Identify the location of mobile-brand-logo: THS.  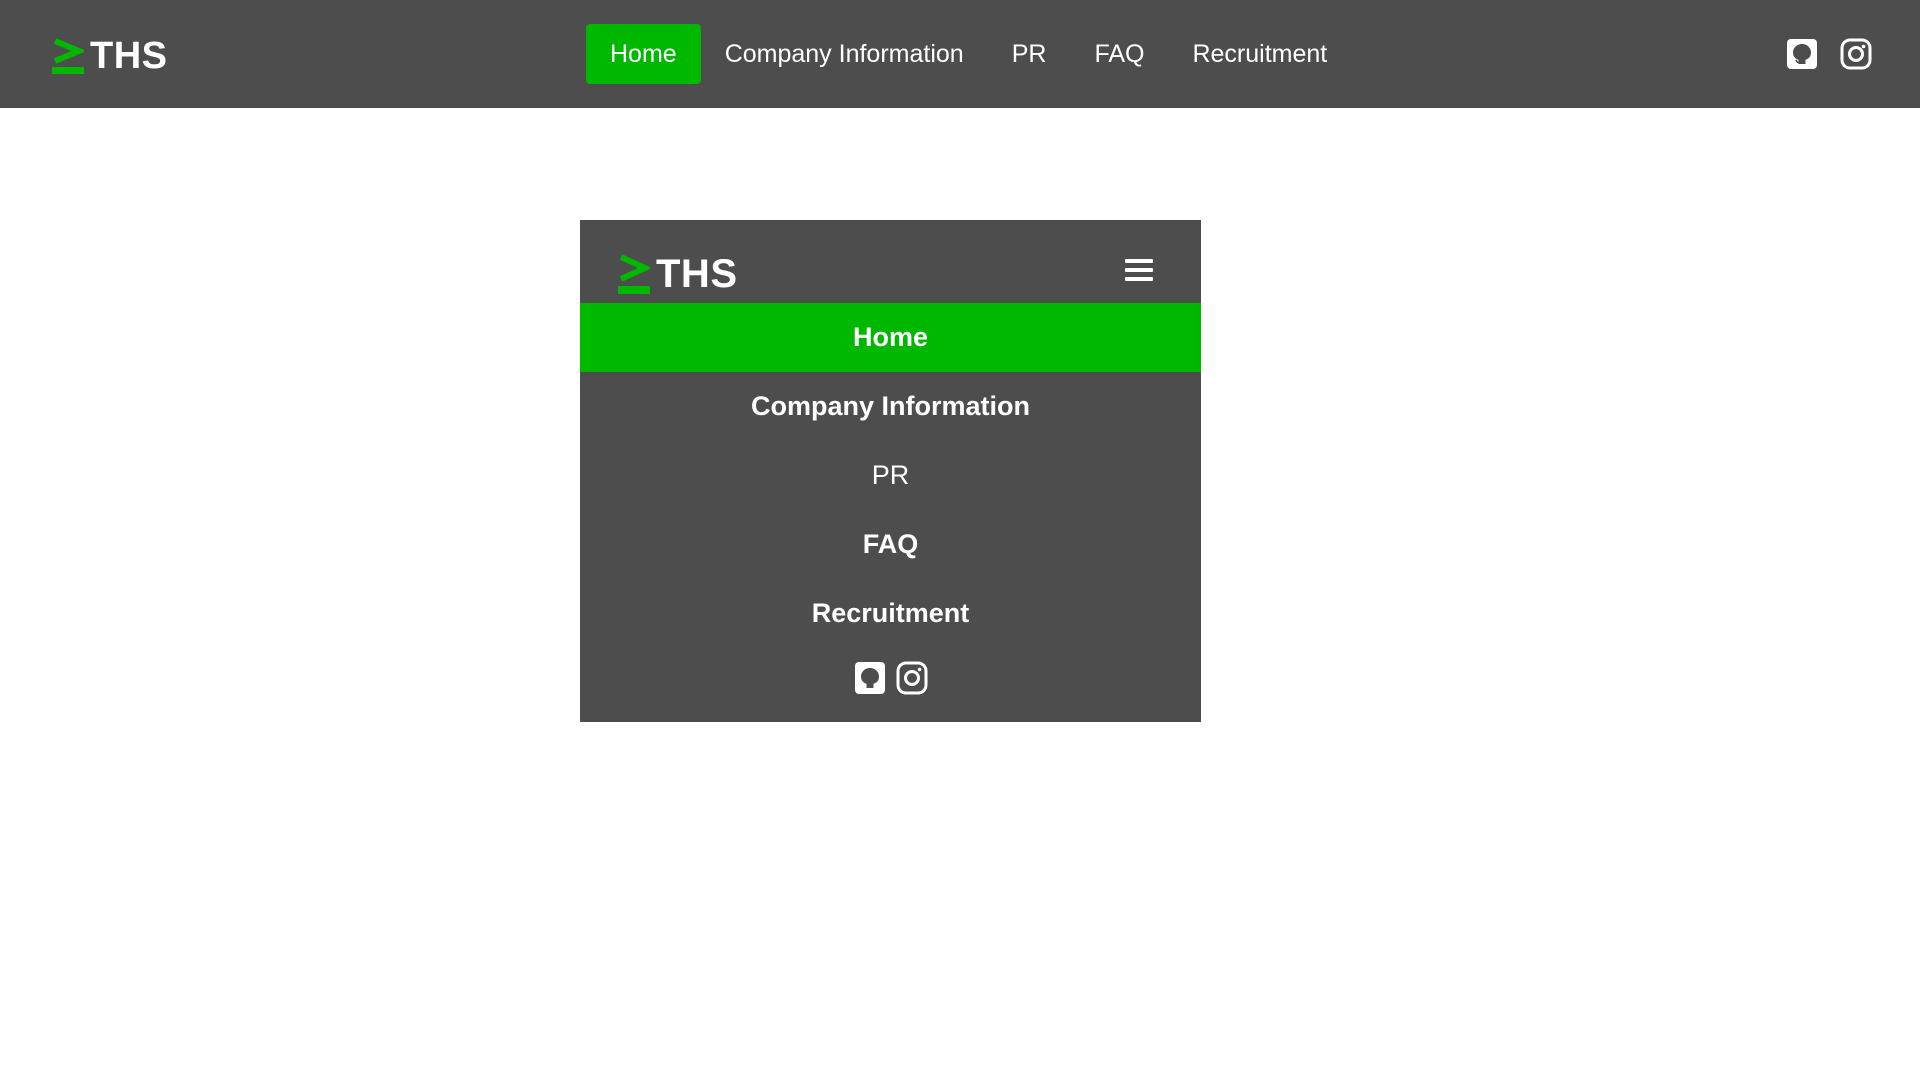
(678, 274).